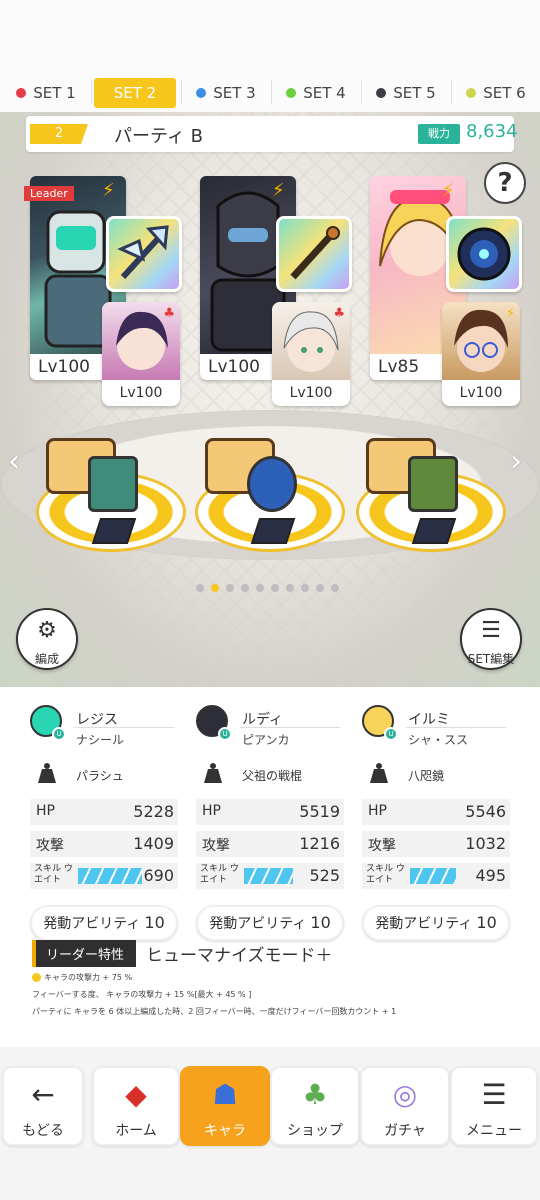  Describe the element at coordinates (270, 56) in the screenshot. I see `set-tab-bar: SET 1 SET 2 SET 3 SET 4 SET 5 SET 6` at that location.